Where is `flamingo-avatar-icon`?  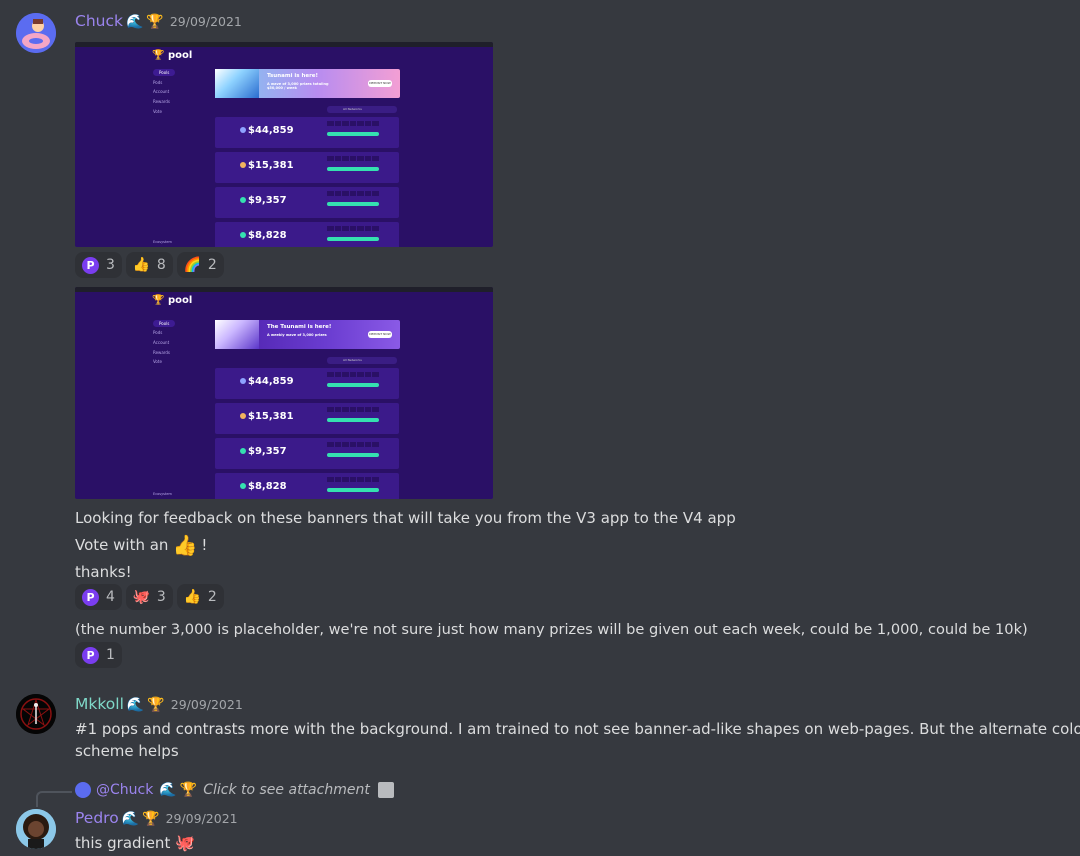
flamingo-avatar-icon is located at coordinates (36, 33).